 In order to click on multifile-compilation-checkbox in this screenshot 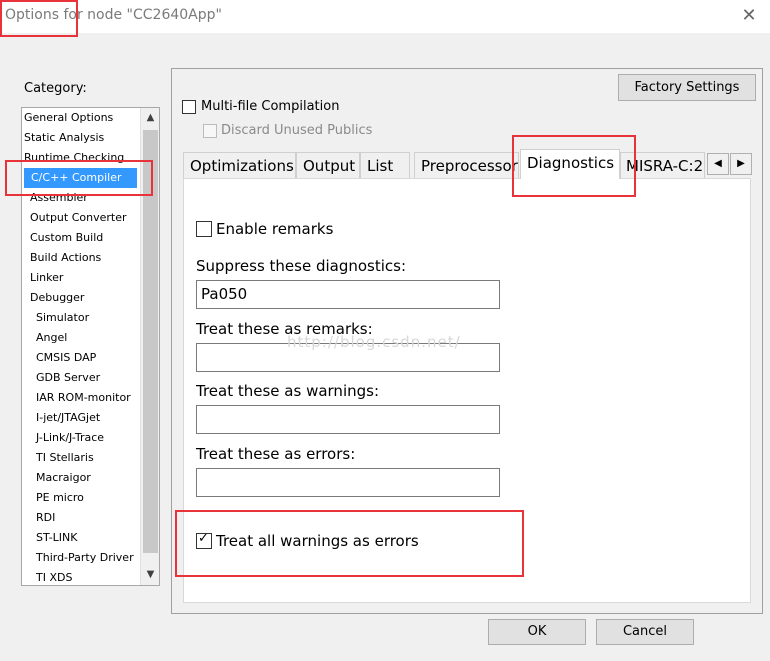, I will do `click(189, 107)`.